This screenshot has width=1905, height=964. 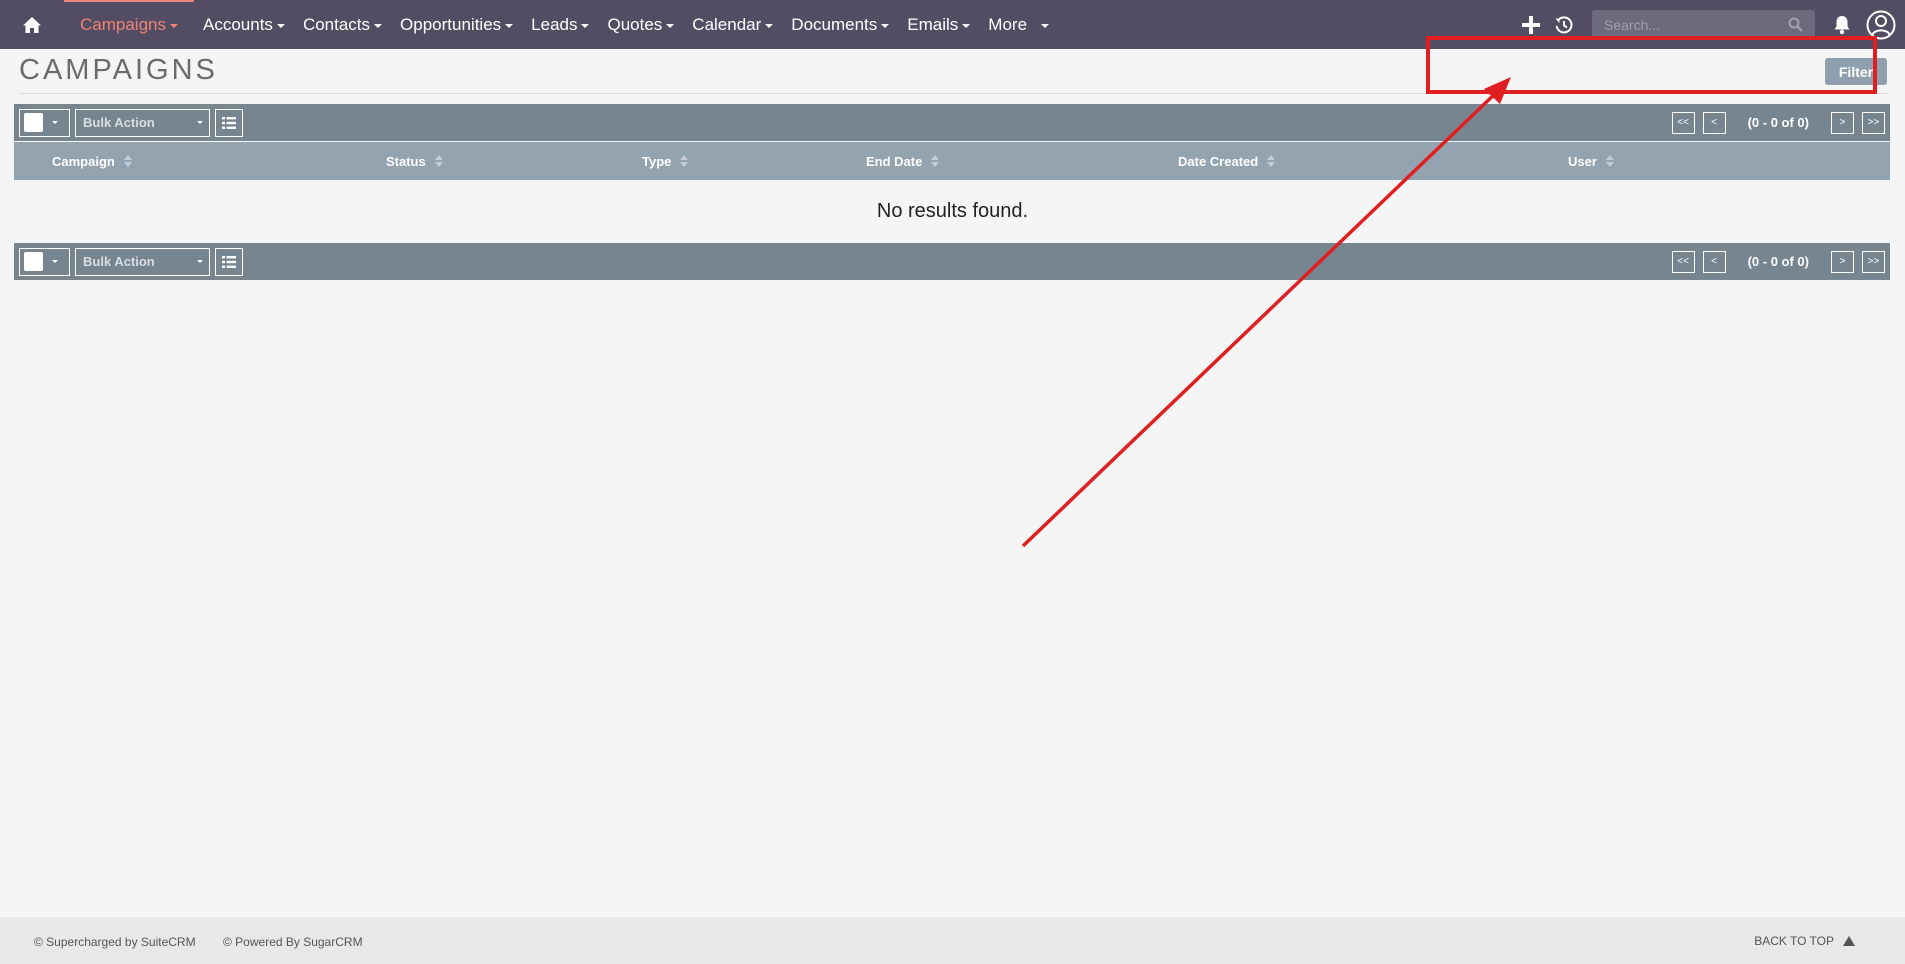 I want to click on column-label: User, so click(x=1582, y=161).